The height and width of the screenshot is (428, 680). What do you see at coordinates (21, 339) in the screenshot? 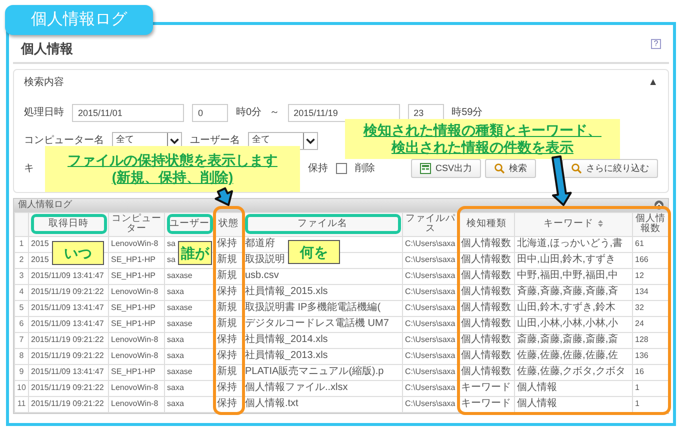
I see `row-number: 7` at bounding box center [21, 339].